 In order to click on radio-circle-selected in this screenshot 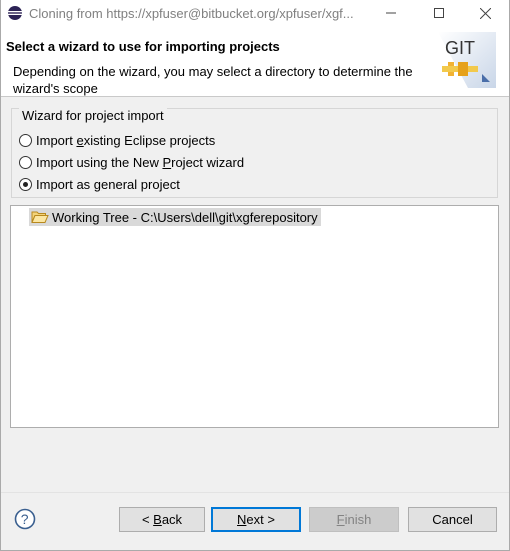, I will do `click(25, 184)`.